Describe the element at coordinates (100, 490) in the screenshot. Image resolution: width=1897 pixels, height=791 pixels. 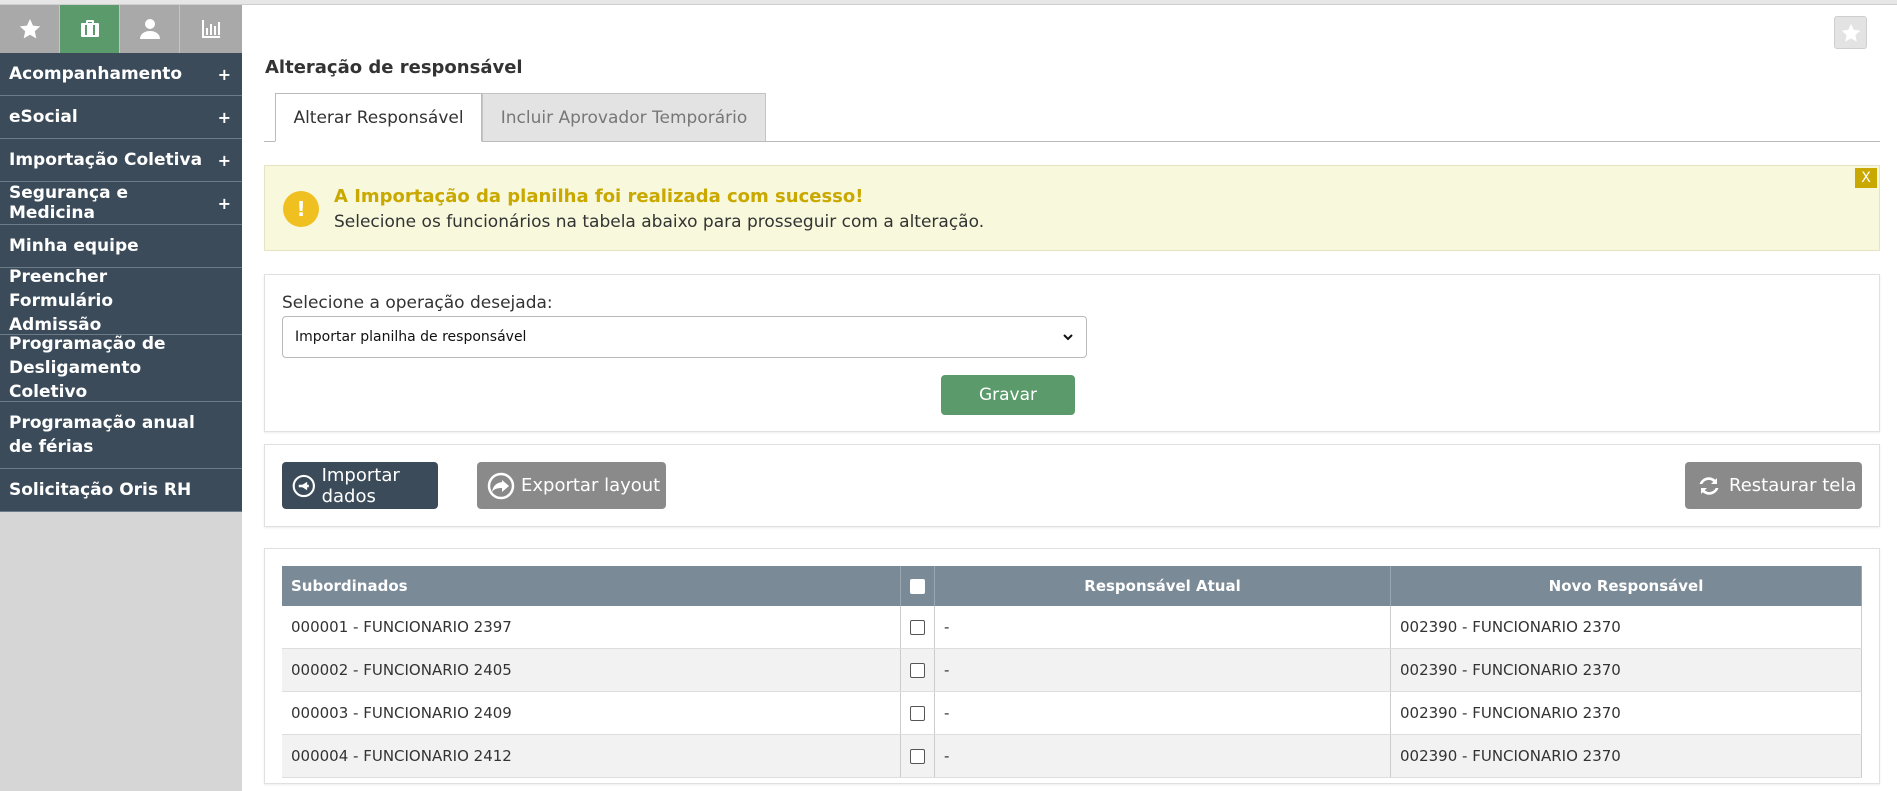
I see `sidebar-item-label: Solicitação Oris RH` at that location.